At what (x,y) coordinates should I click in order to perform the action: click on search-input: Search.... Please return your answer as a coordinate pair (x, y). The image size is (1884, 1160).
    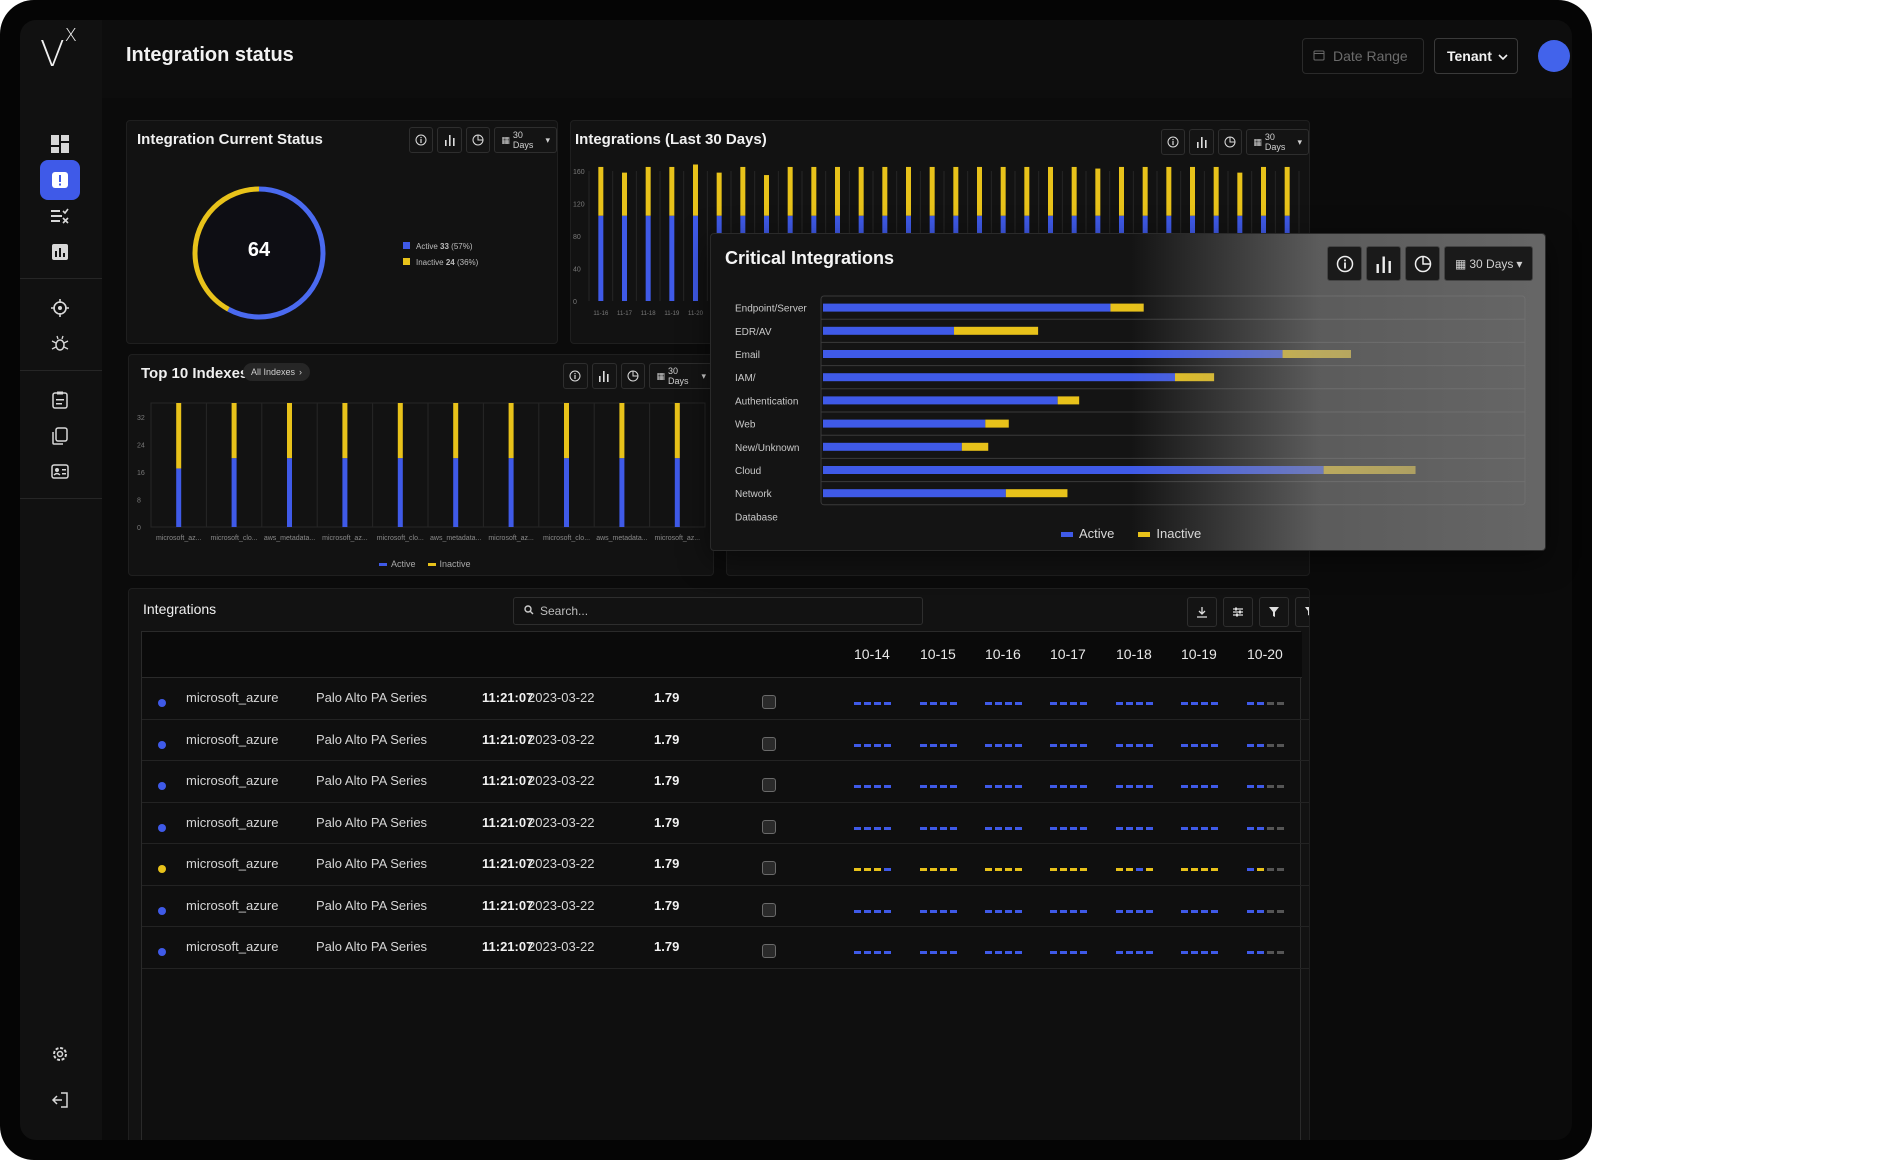
    Looking at the image, I should click on (718, 611).